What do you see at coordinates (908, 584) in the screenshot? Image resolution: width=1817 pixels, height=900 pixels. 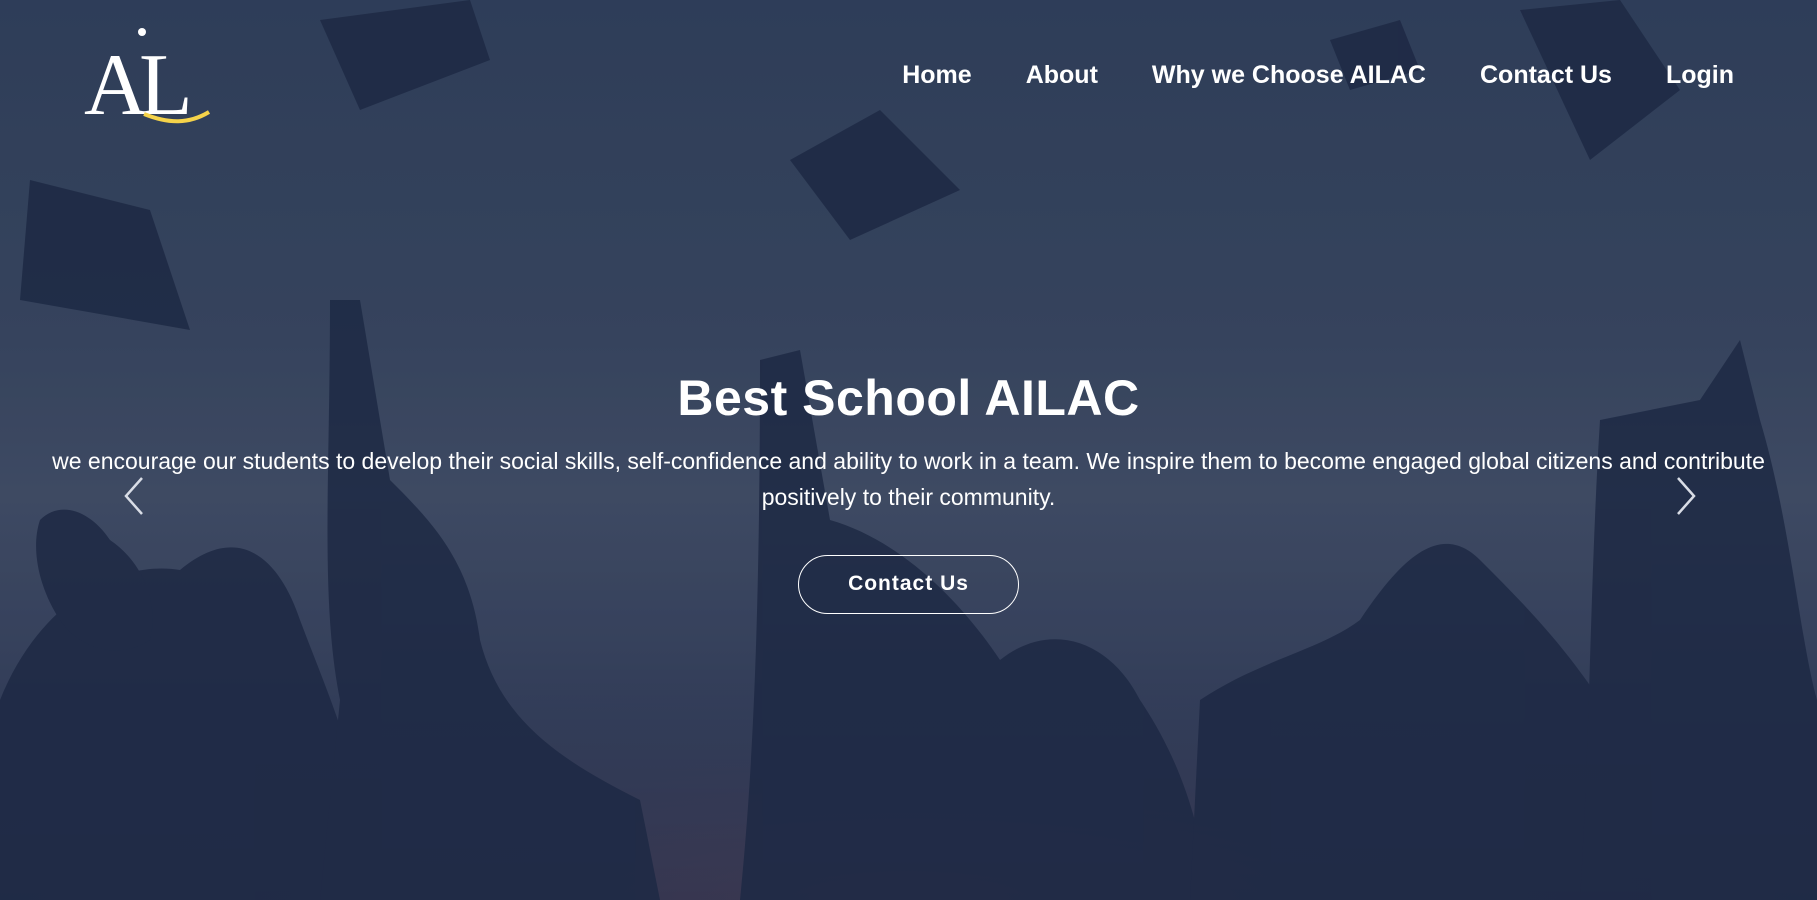 I see `contact-us-button: Contact Us` at bounding box center [908, 584].